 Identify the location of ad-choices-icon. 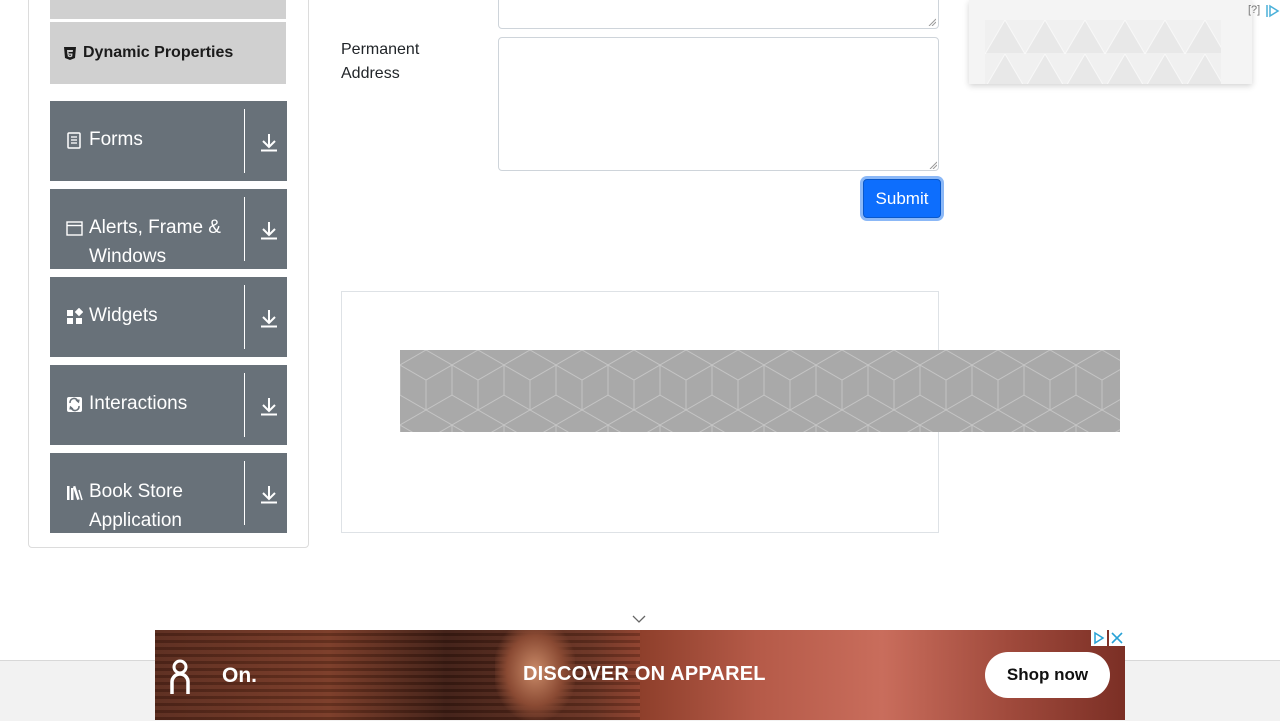
(1273, 11).